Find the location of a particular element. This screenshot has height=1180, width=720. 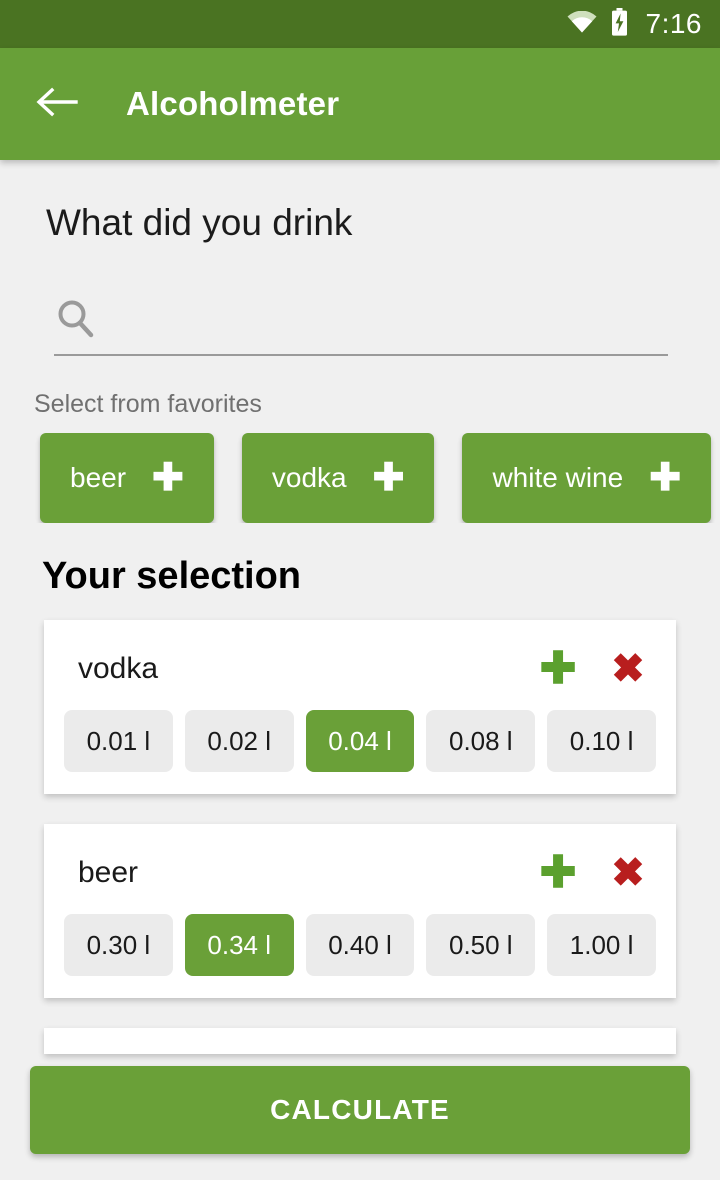

search-icon is located at coordinates (76, 321).